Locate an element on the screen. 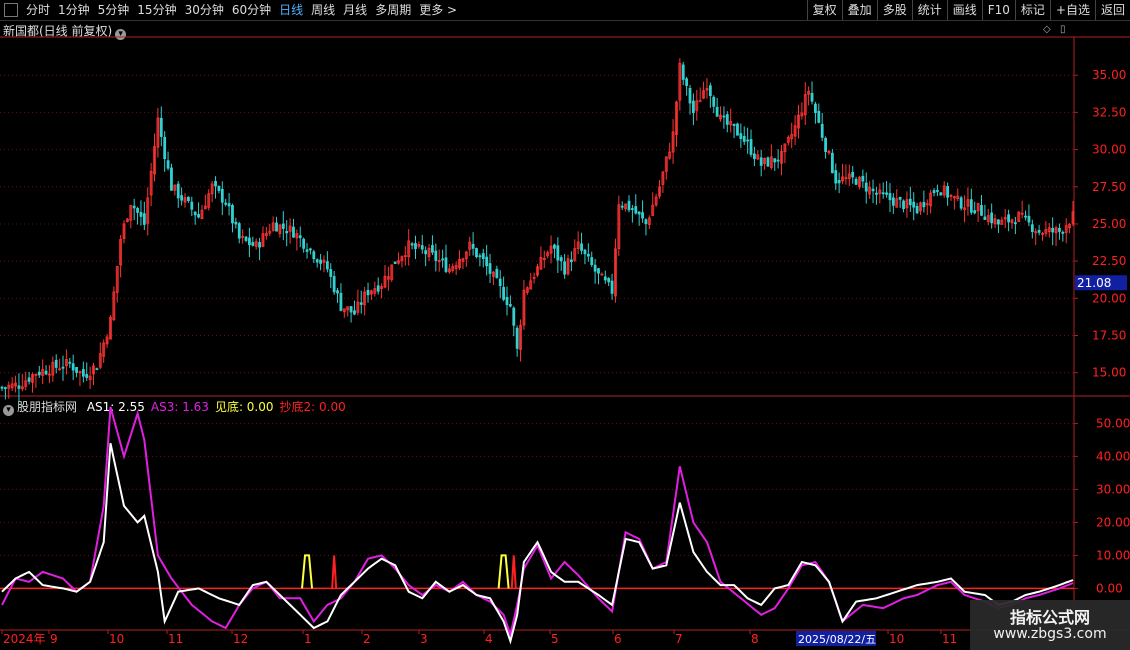 This screenshot has width=1130, height=650. indicator-value-3: 抄底2: 0.00 is located at coordinates (312, 407).